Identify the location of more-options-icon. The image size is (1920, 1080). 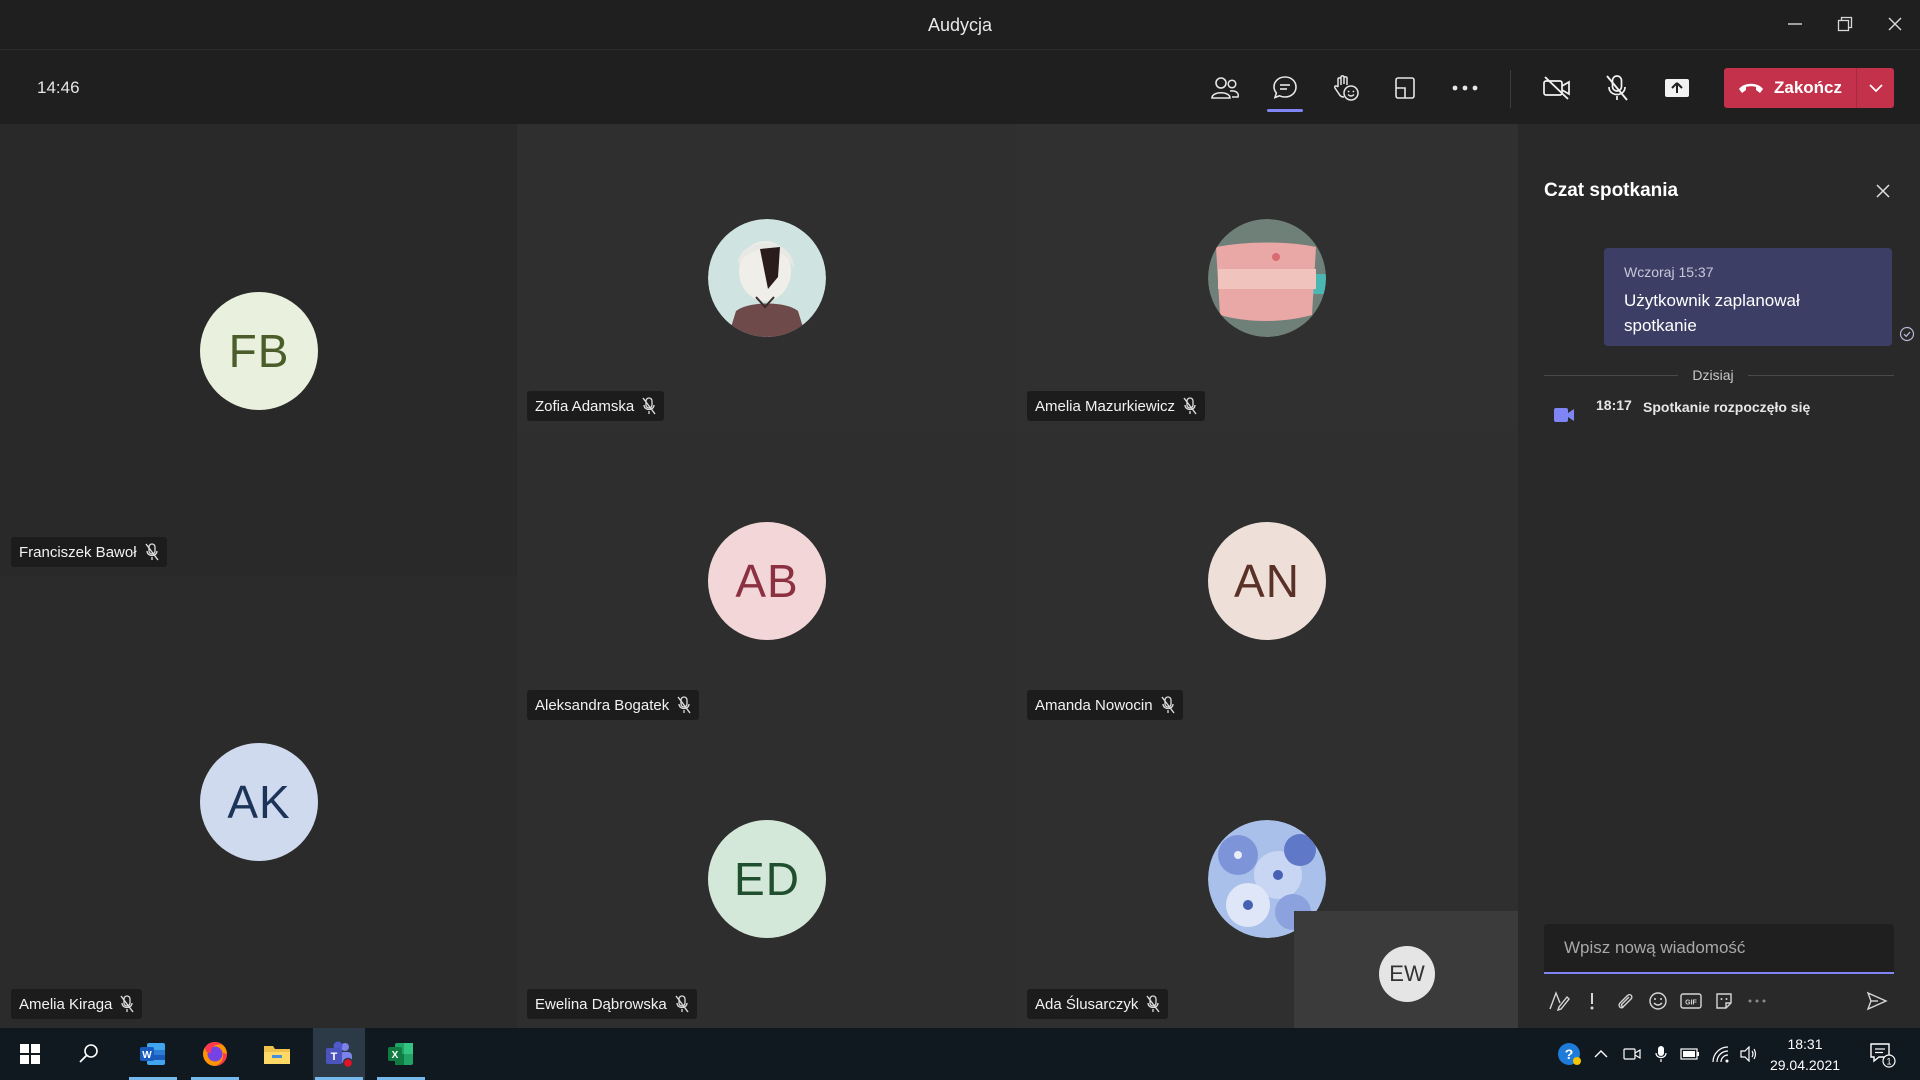
(1465, 88).